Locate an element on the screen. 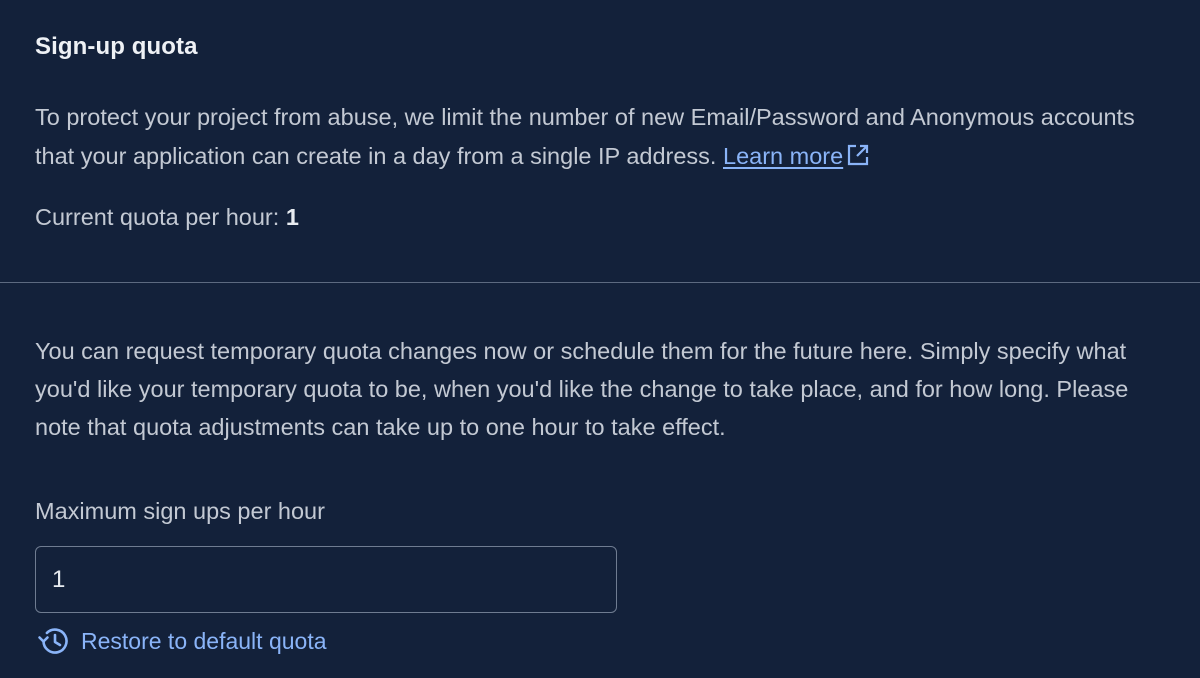 The image size is (1200, 678). current-quota-label: Current quota per hour: is located at coordinates (157, 217).